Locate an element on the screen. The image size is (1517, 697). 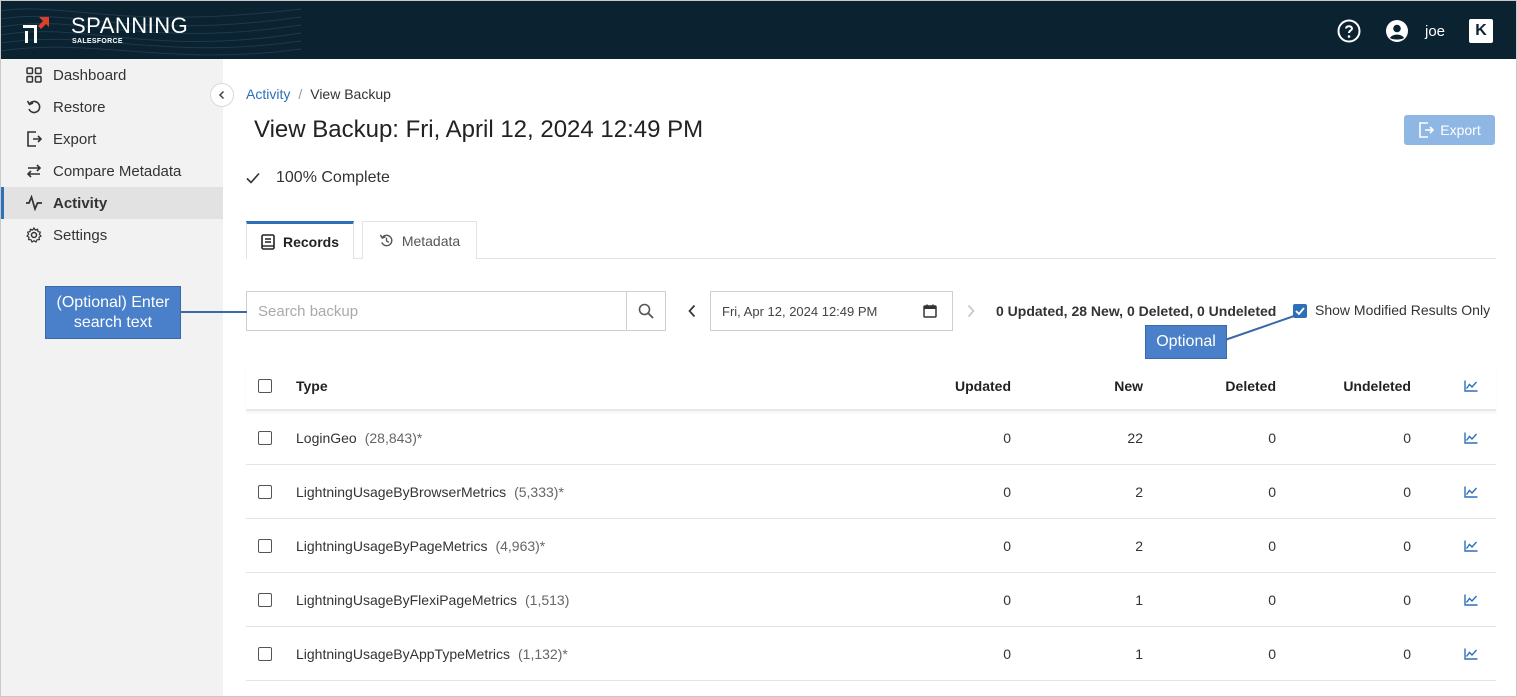
help-icon is located at coordinates (1349, 31).